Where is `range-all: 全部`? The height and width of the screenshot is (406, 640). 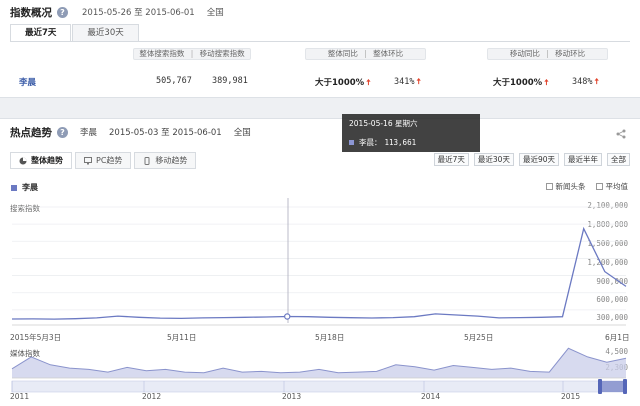
range-all: 全部 is located at coordinates (618, 159).